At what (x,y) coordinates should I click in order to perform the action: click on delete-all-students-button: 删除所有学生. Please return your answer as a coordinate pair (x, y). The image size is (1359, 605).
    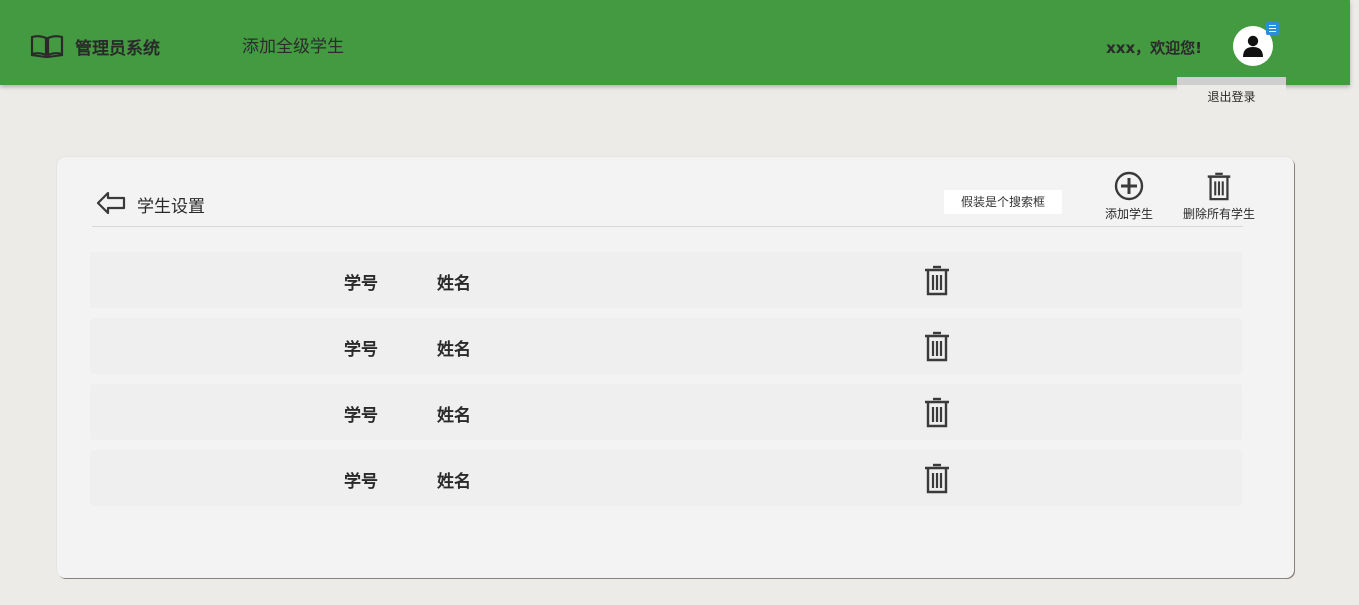
    Looking at the image, I should click on (1219, 196).